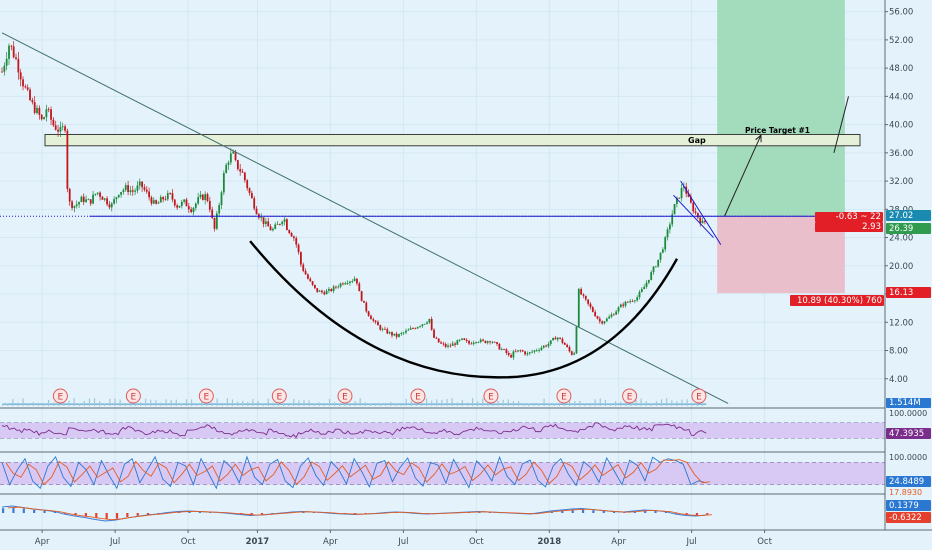 Image resolution: width=932 pixels, height=550 pixels. I want to click on target-diff-badge: 2.93, so click(849, 227).